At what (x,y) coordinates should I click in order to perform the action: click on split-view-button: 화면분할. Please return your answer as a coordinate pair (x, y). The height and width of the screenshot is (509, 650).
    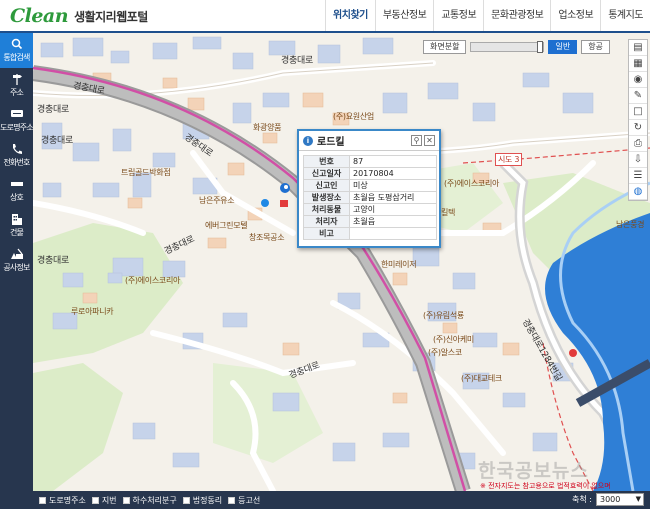
    Looking at the image, I should click on (445, 47).